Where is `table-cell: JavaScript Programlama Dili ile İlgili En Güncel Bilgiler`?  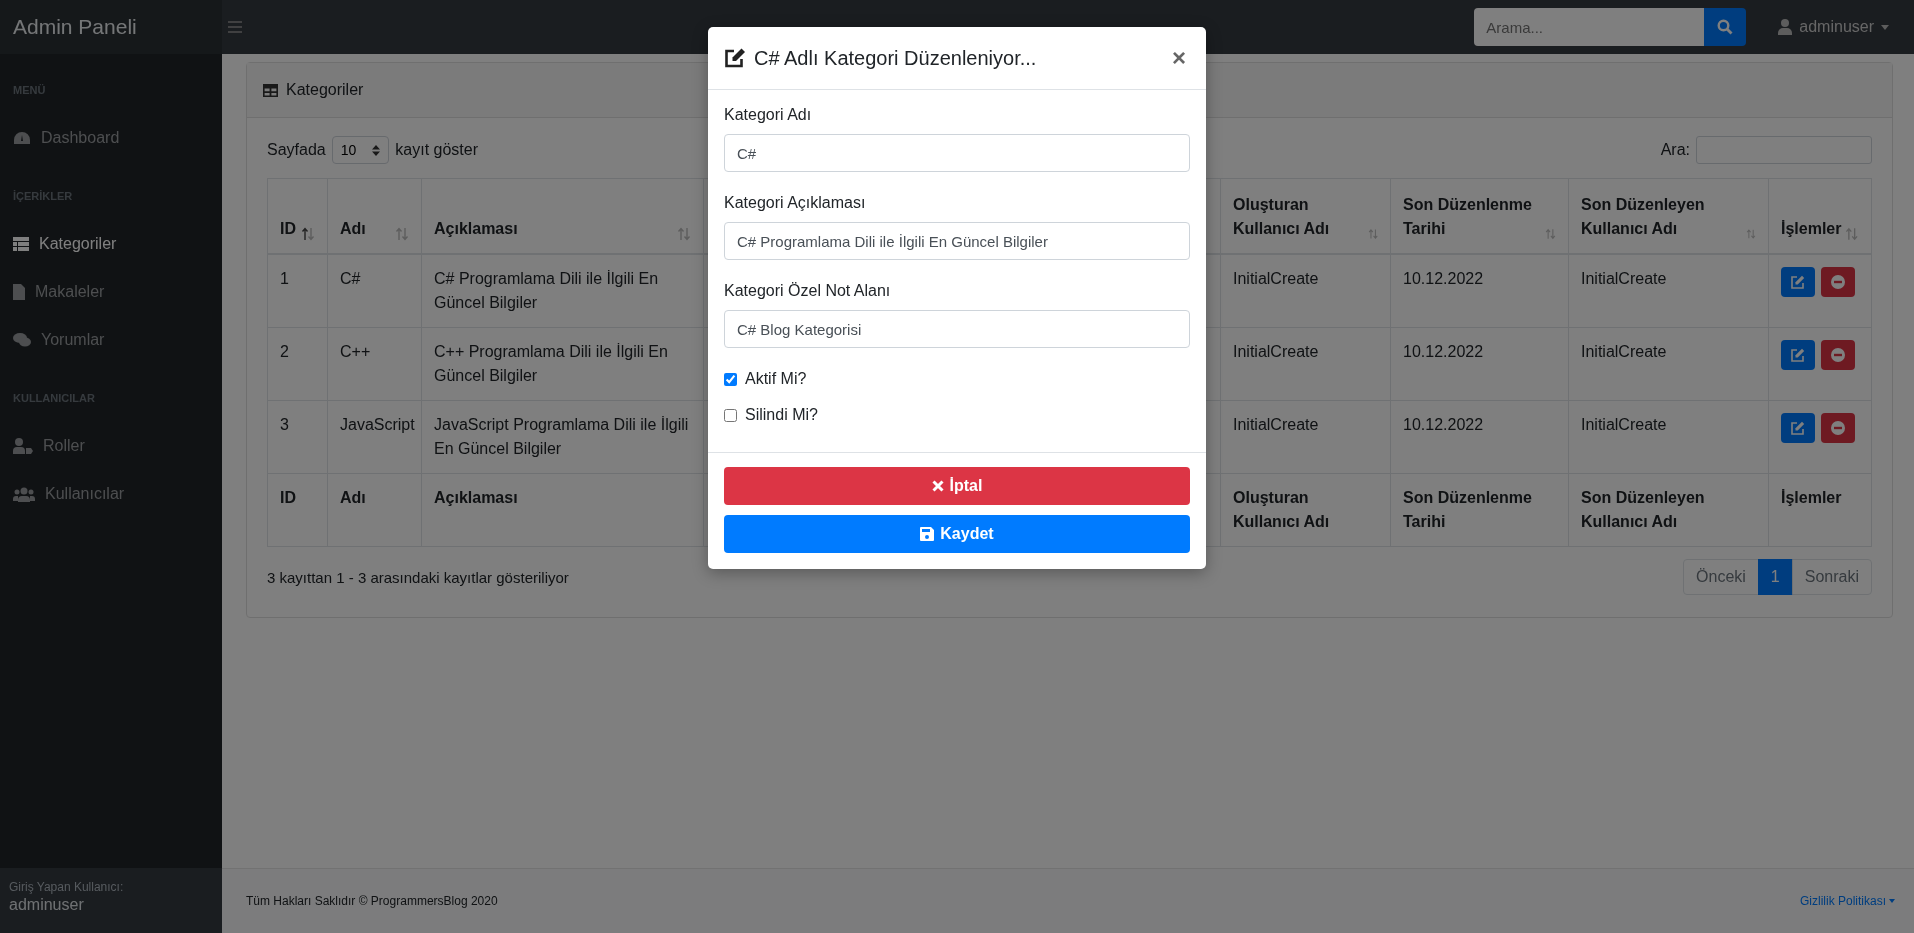
table-cell: JavaScript Programlama Dili ile İlgili En Güncel Bilgiler is located at coordinates (561, 436).